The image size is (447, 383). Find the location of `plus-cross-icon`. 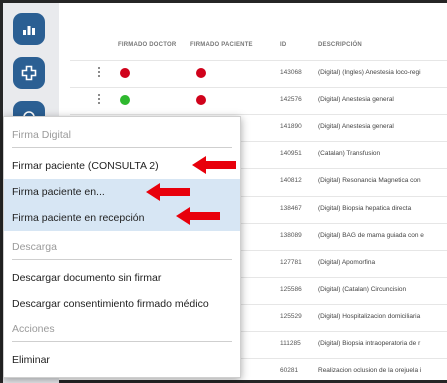

plus-cross-icon is located at coordinates (29, 73).